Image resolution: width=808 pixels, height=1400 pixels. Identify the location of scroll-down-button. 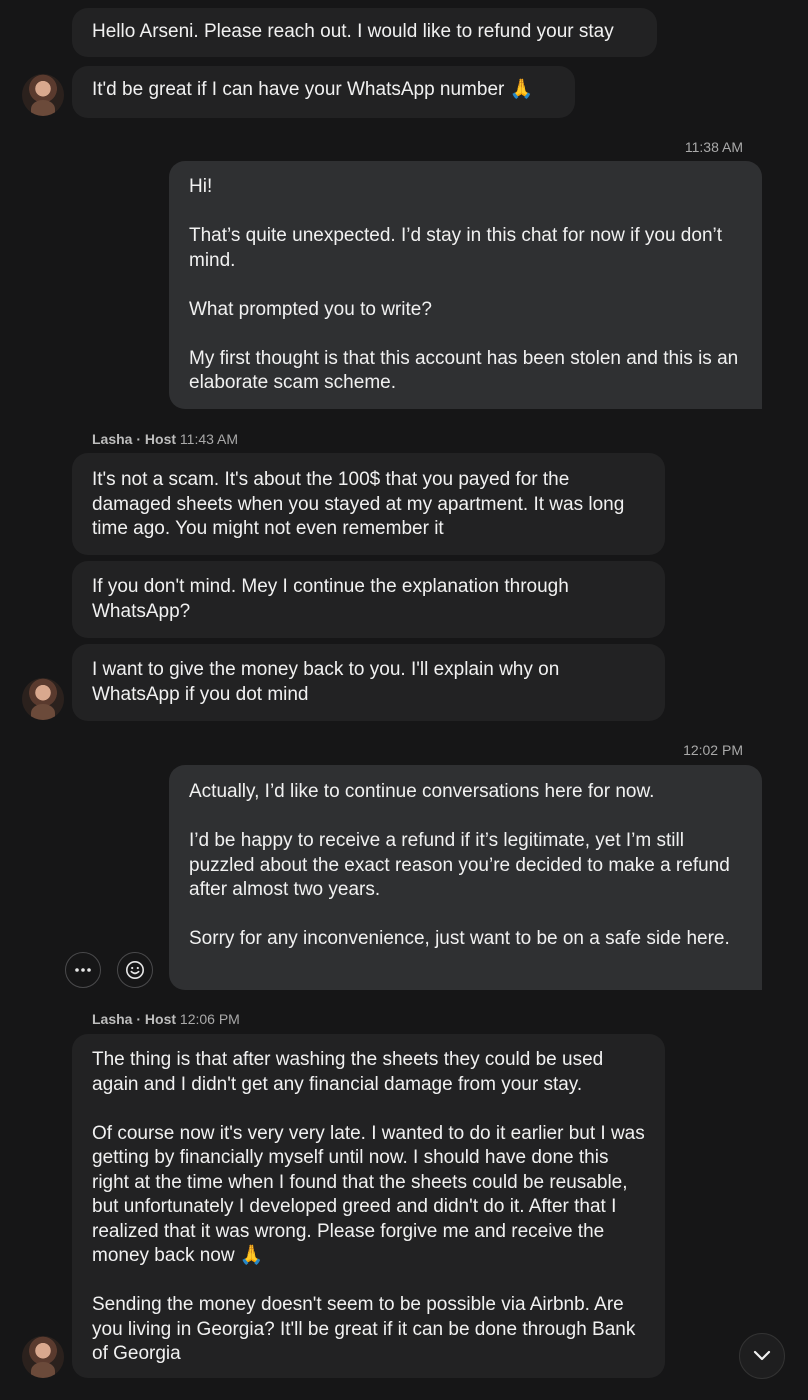
(762, 1356).